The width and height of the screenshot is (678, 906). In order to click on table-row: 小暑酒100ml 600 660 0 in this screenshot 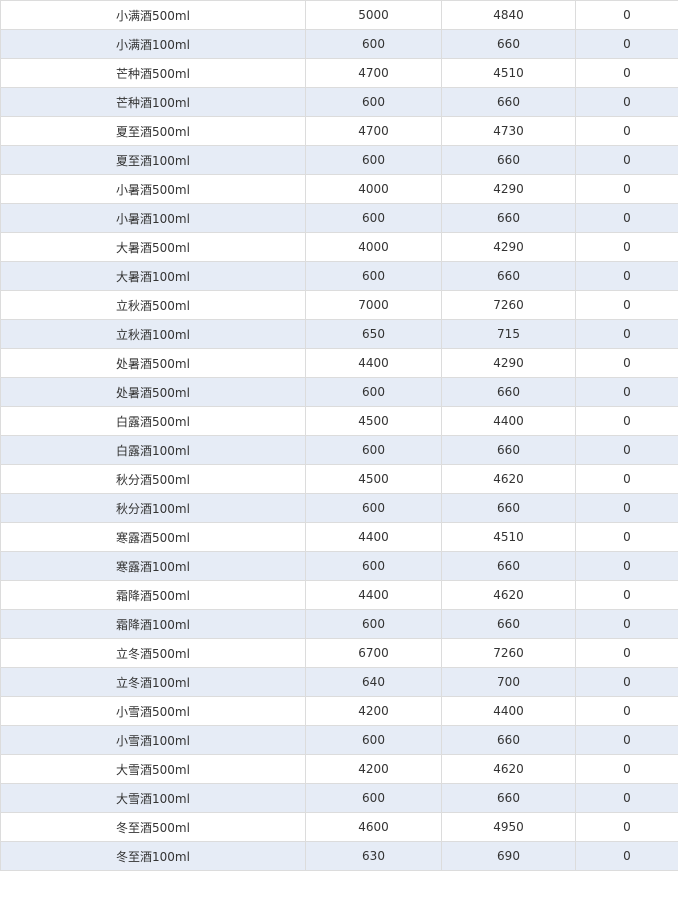, I will do `click(339, 218)`.